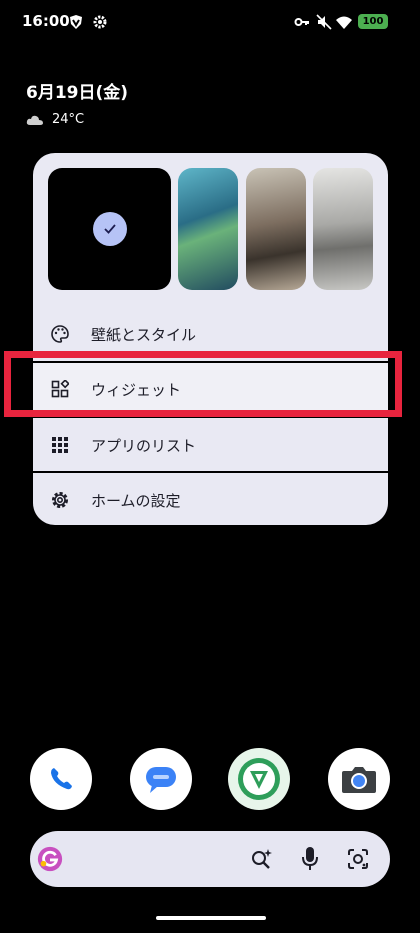 This screenshot has height=933, width=420. What do you see at coordinates (373, 21) in the screenshot?
I see `battery-icon: 100` at bounding box center [373, 21].